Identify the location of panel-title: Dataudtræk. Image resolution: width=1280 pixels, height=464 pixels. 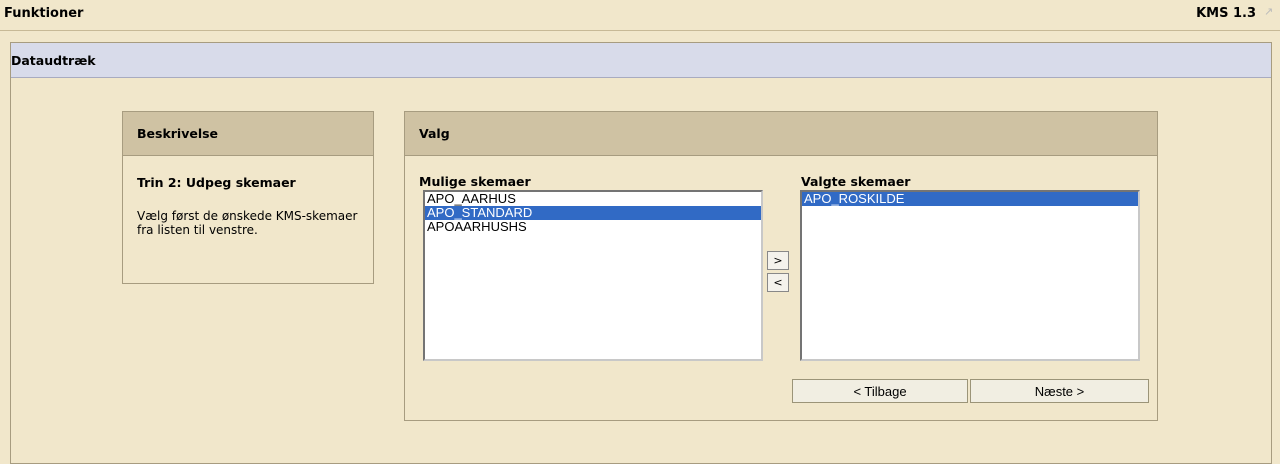
(53, 60).